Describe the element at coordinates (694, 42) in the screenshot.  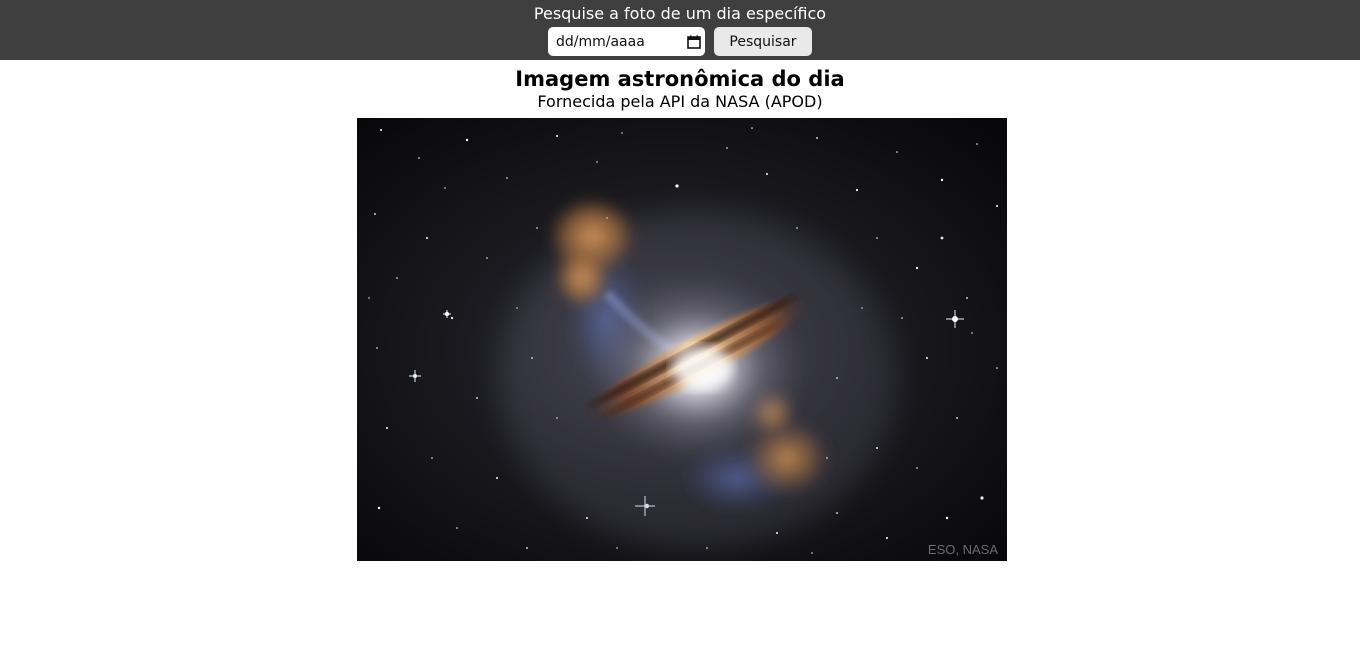
I see `calendar-icon` at that location.